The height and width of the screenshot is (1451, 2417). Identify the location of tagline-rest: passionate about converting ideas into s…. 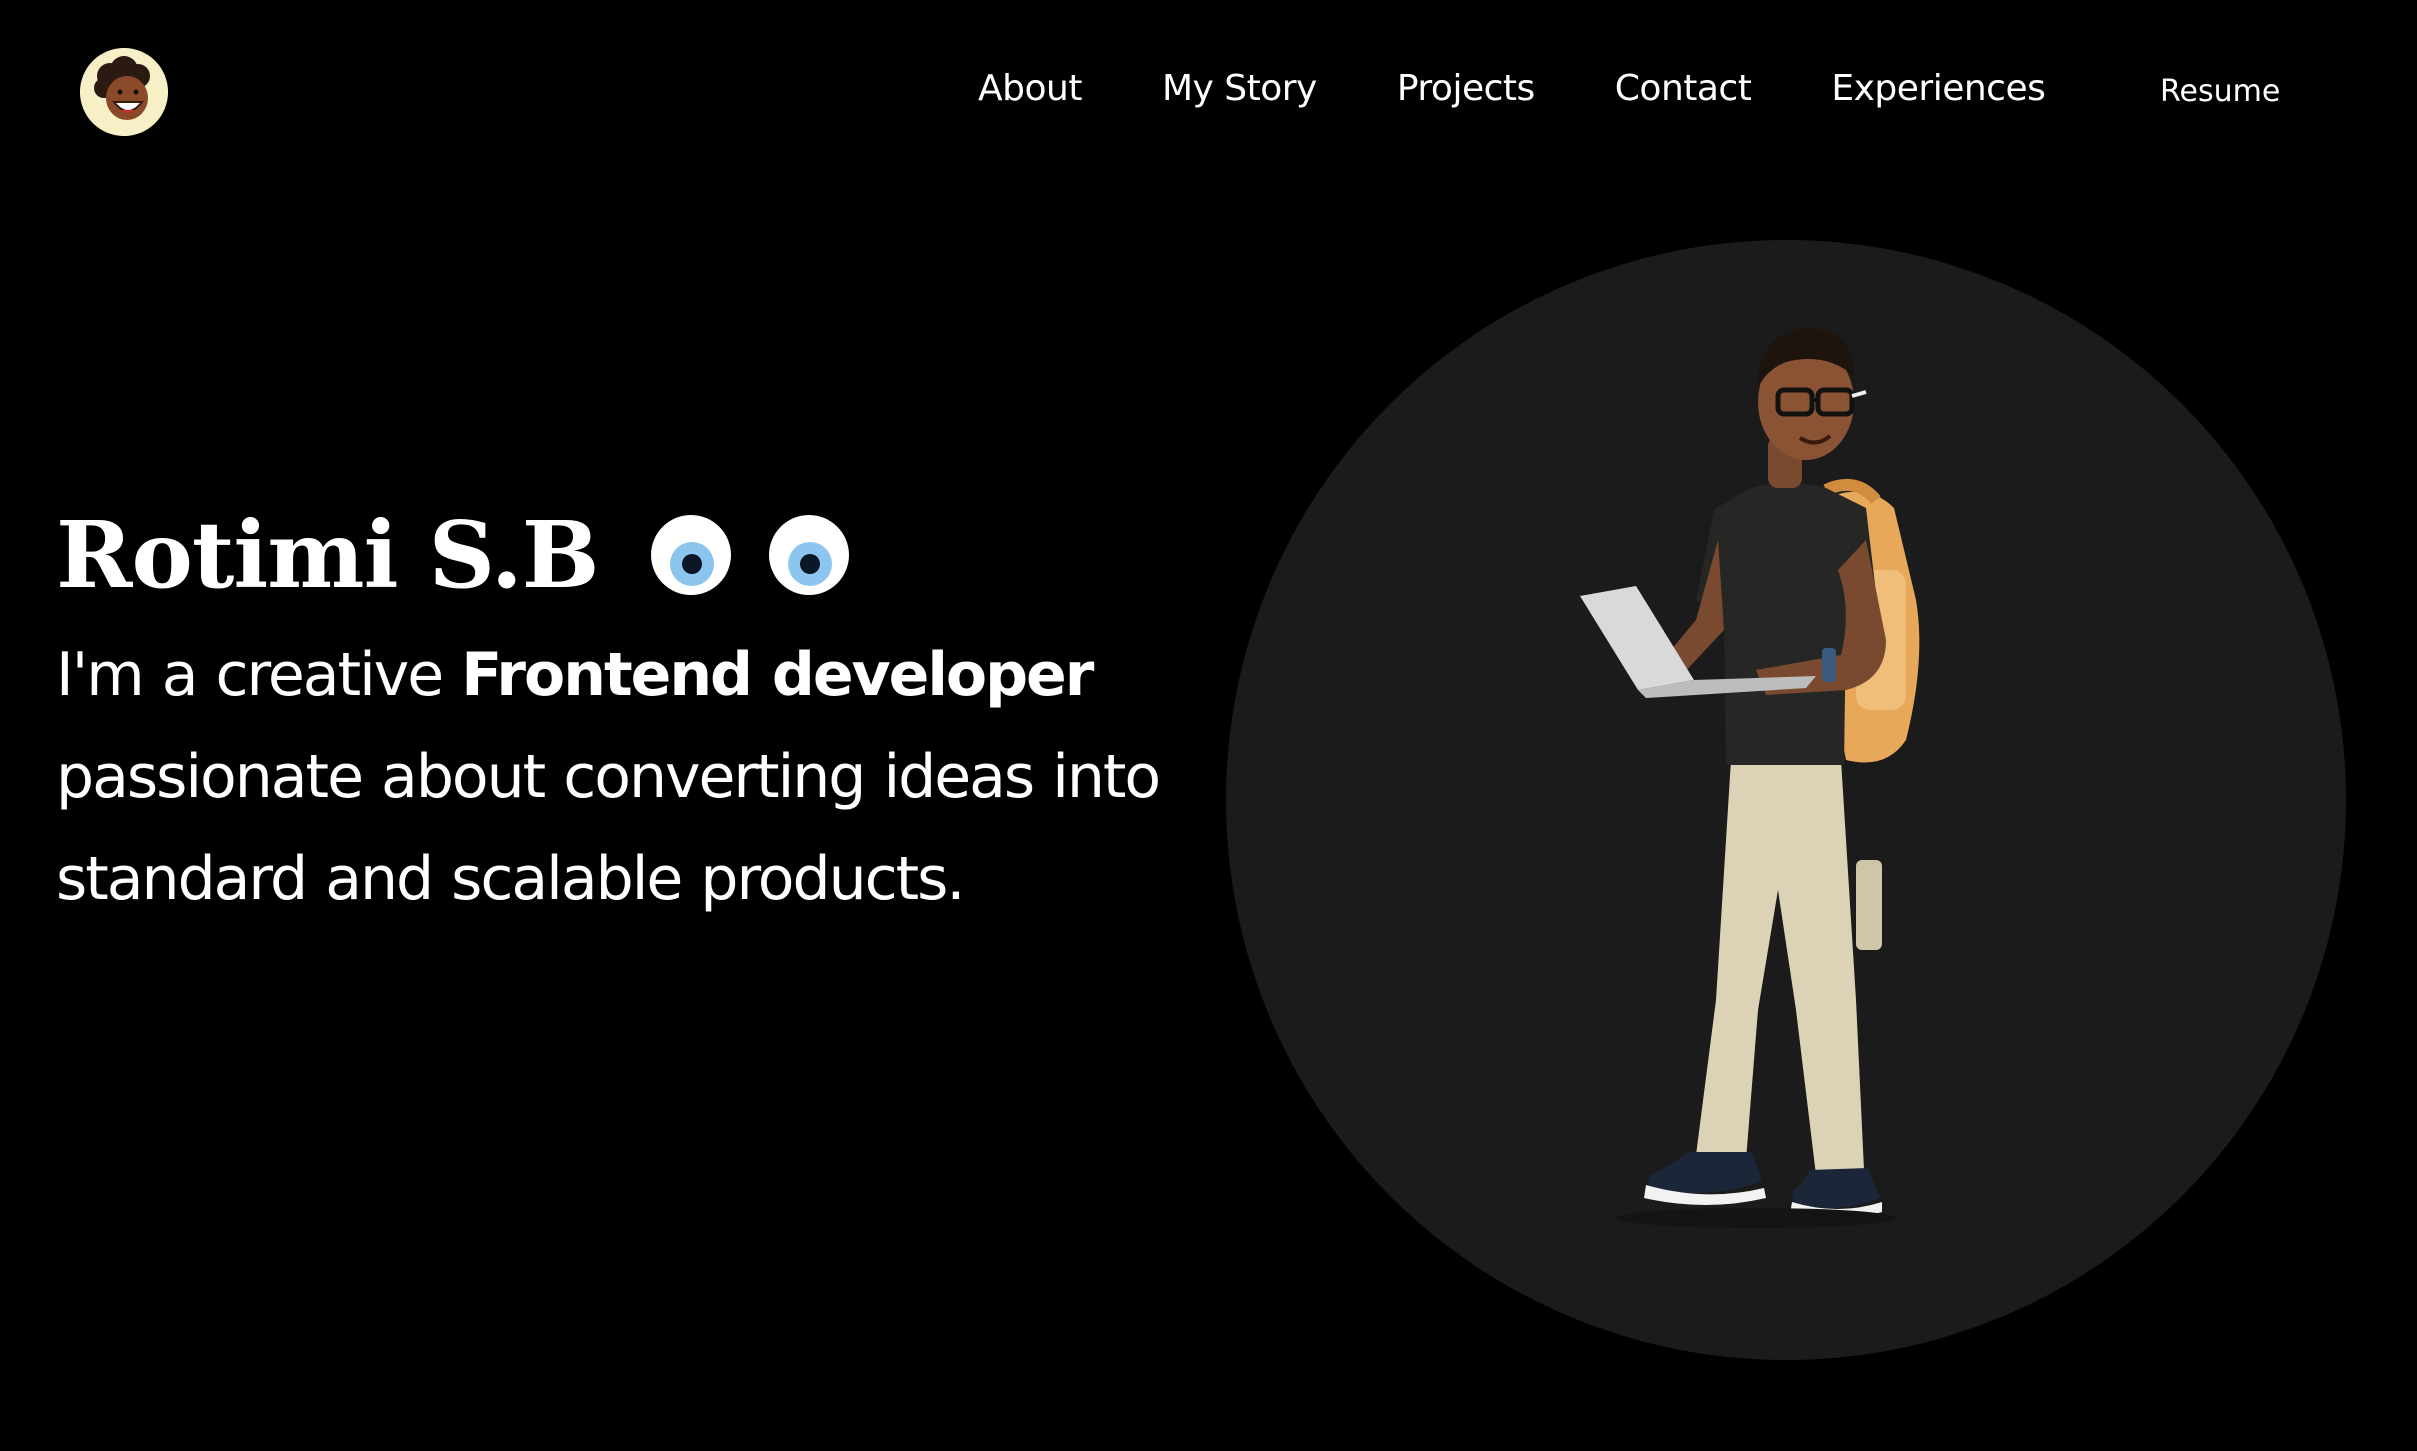
(608, 828).